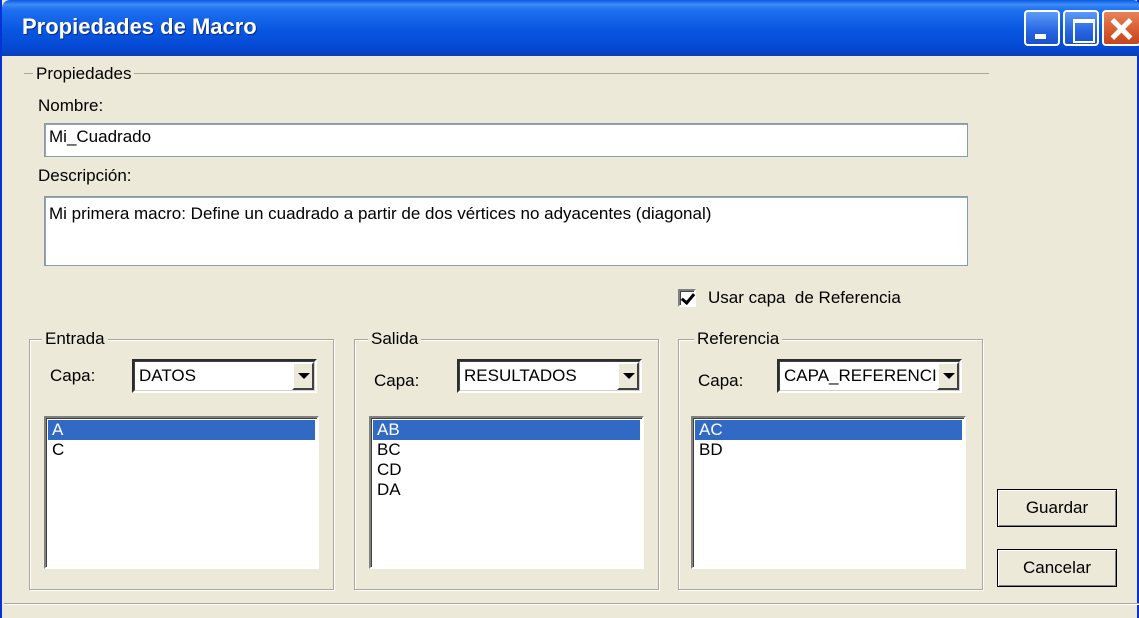 Image resolution: width=1139 pixels, height=618 pixels. Describe the element at coordinates (571, 603) in the screenshot. I see `divider` at that location.